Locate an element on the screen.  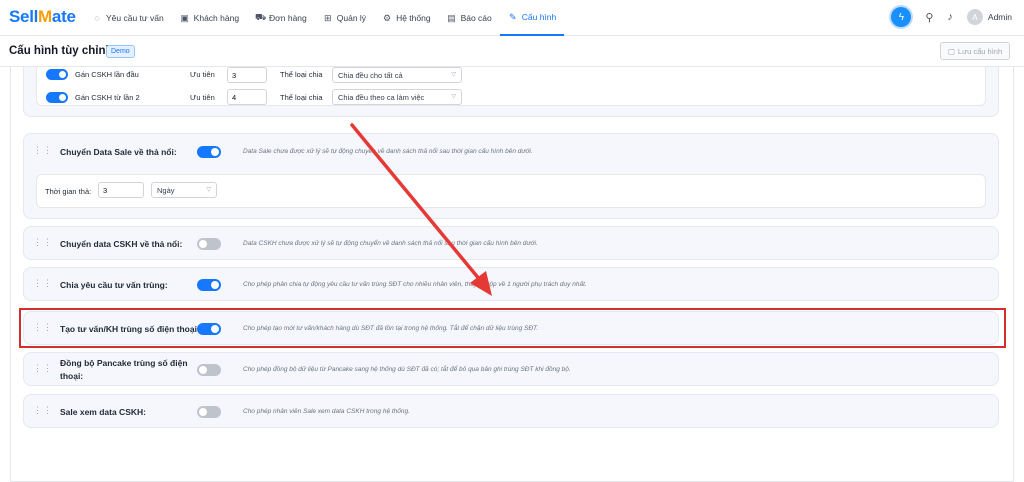
setting-label: Chuyển Data Sale về thả nổi: is located at coordinates (118, 152).